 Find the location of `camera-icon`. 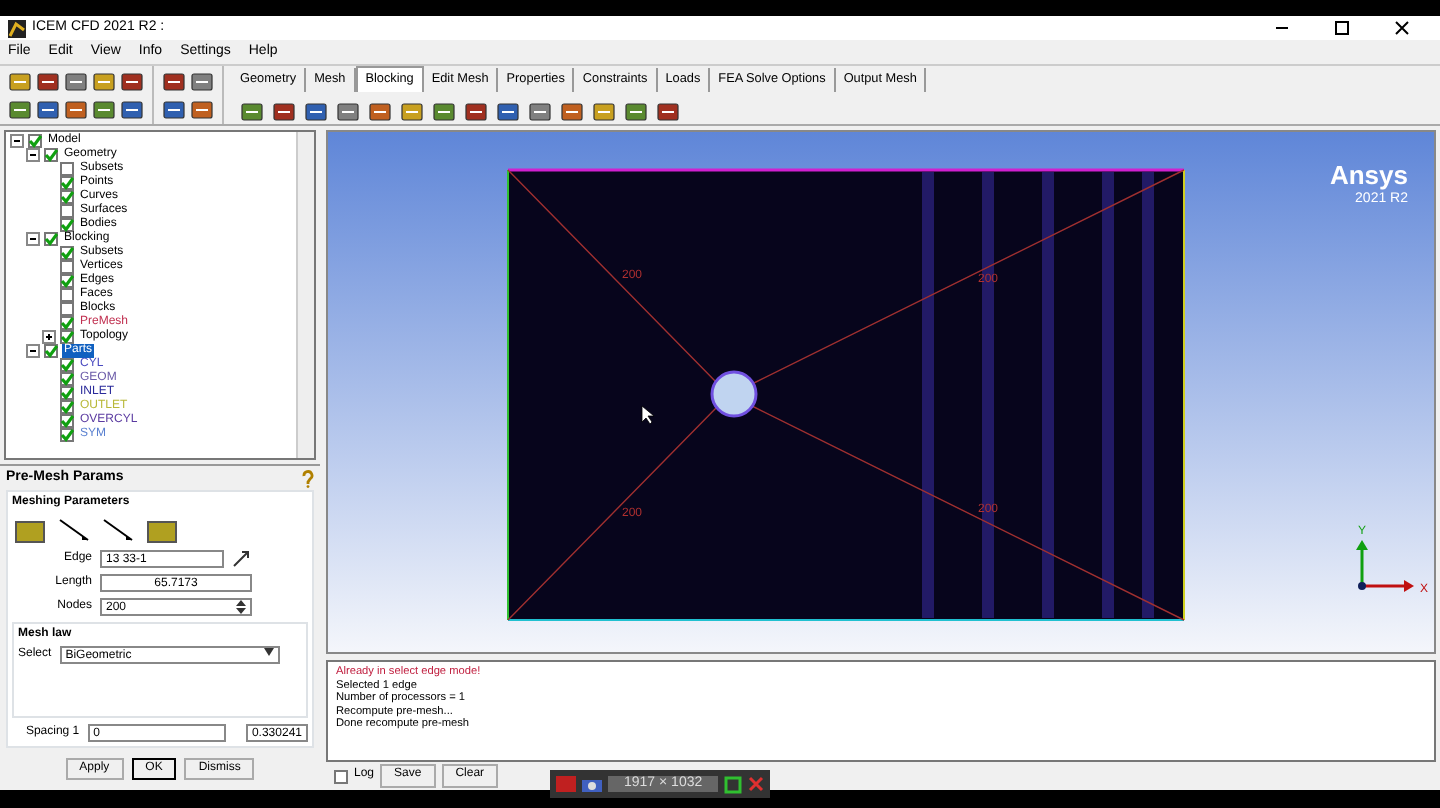

camera-icon is located at coordinates (592, 784).